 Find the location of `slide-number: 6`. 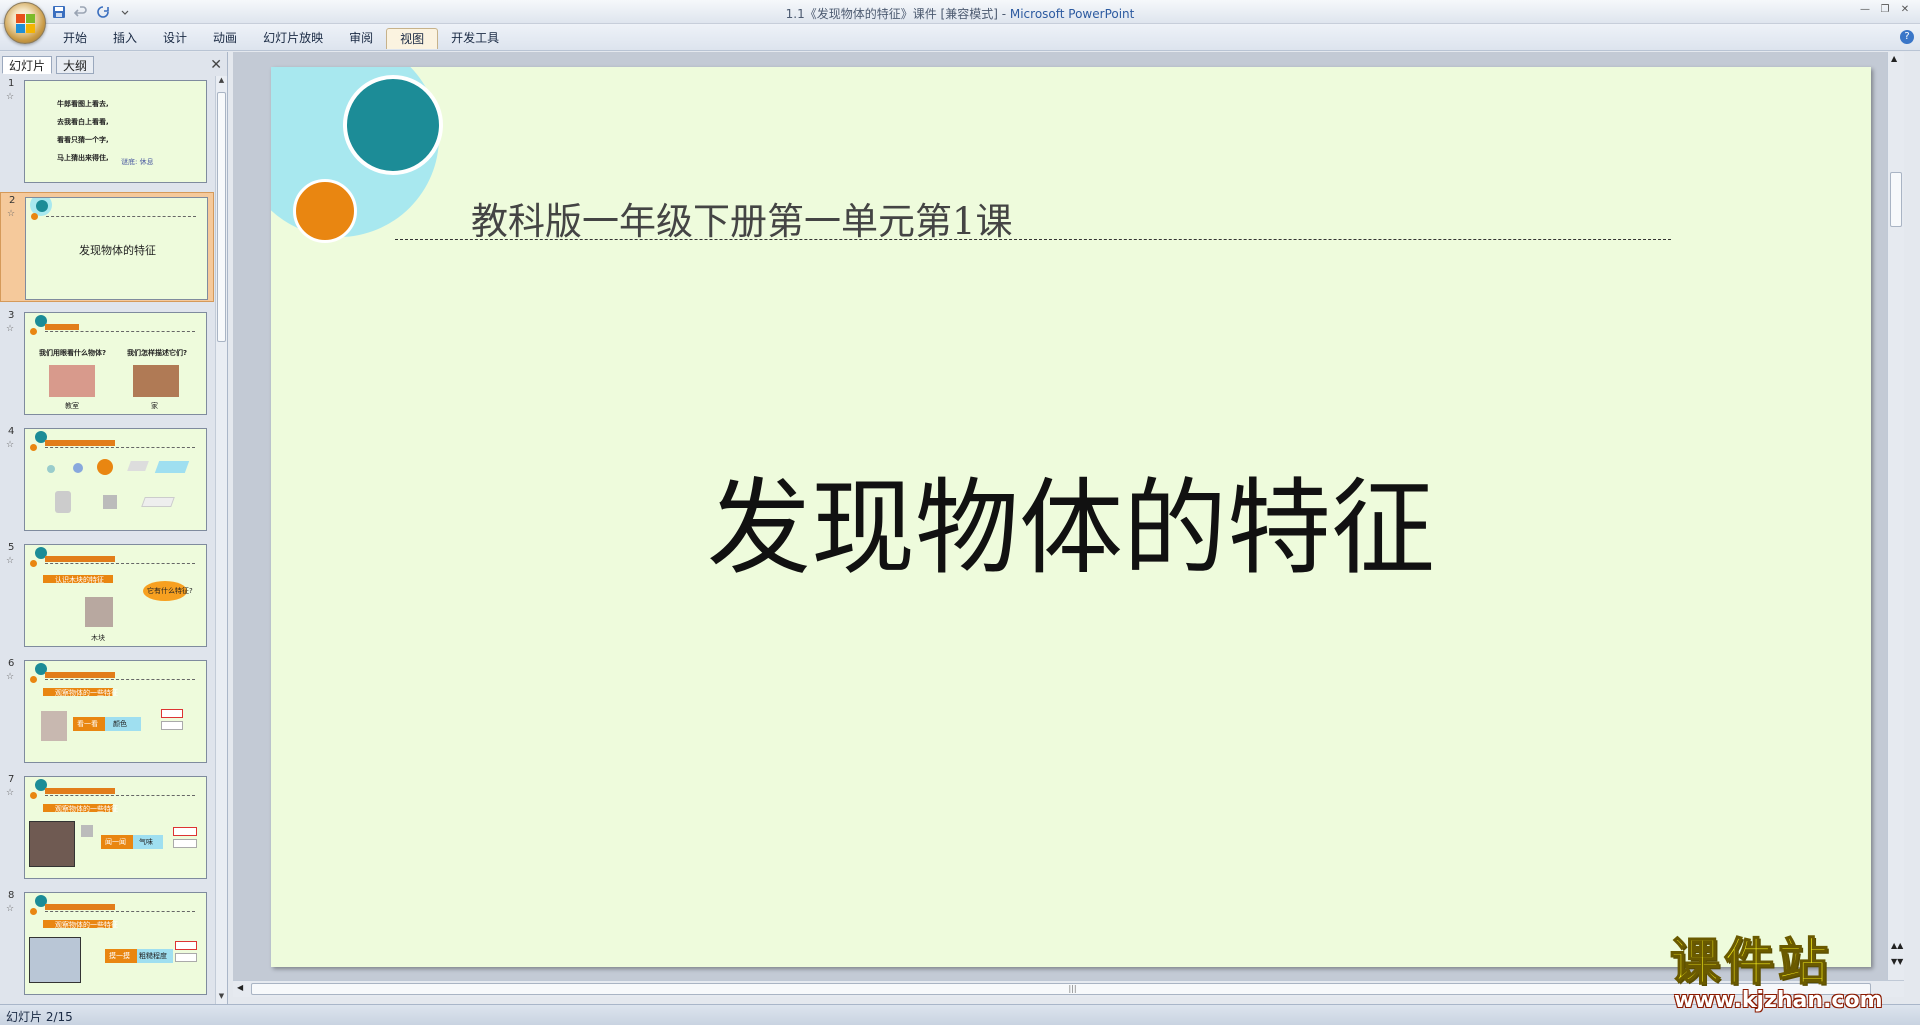

slide-number: 6 is located at coordinates (11, 663).